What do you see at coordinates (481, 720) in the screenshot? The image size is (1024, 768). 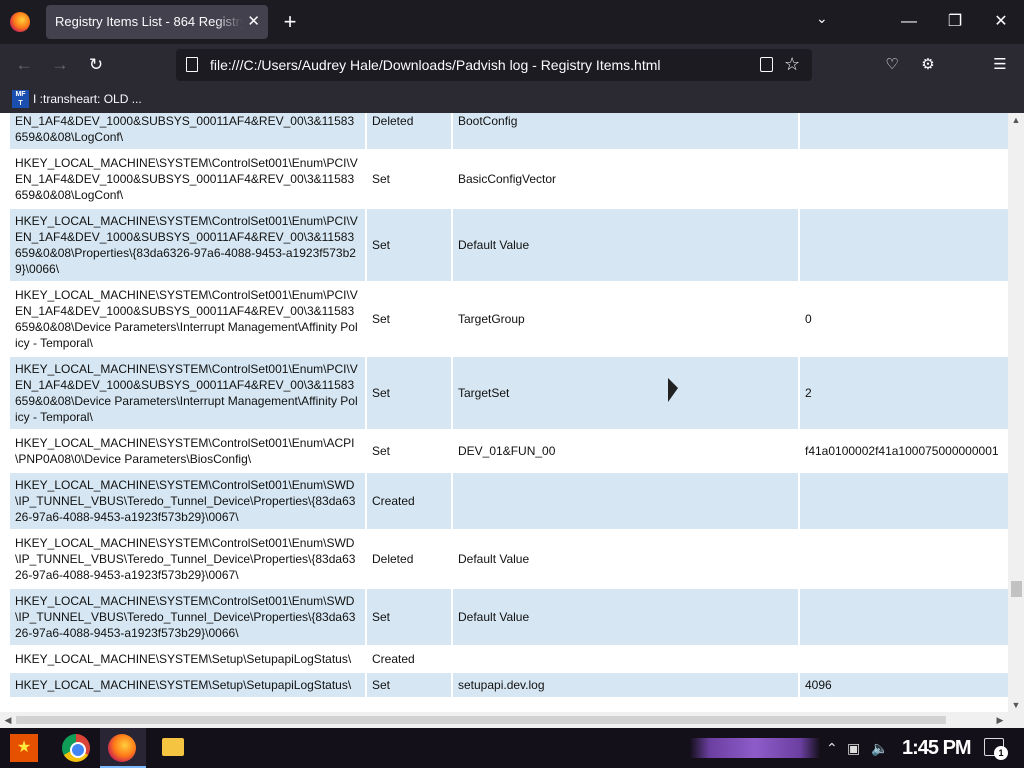 I see `horizontal-scroll-thumb` at bounding box center [481, 720].